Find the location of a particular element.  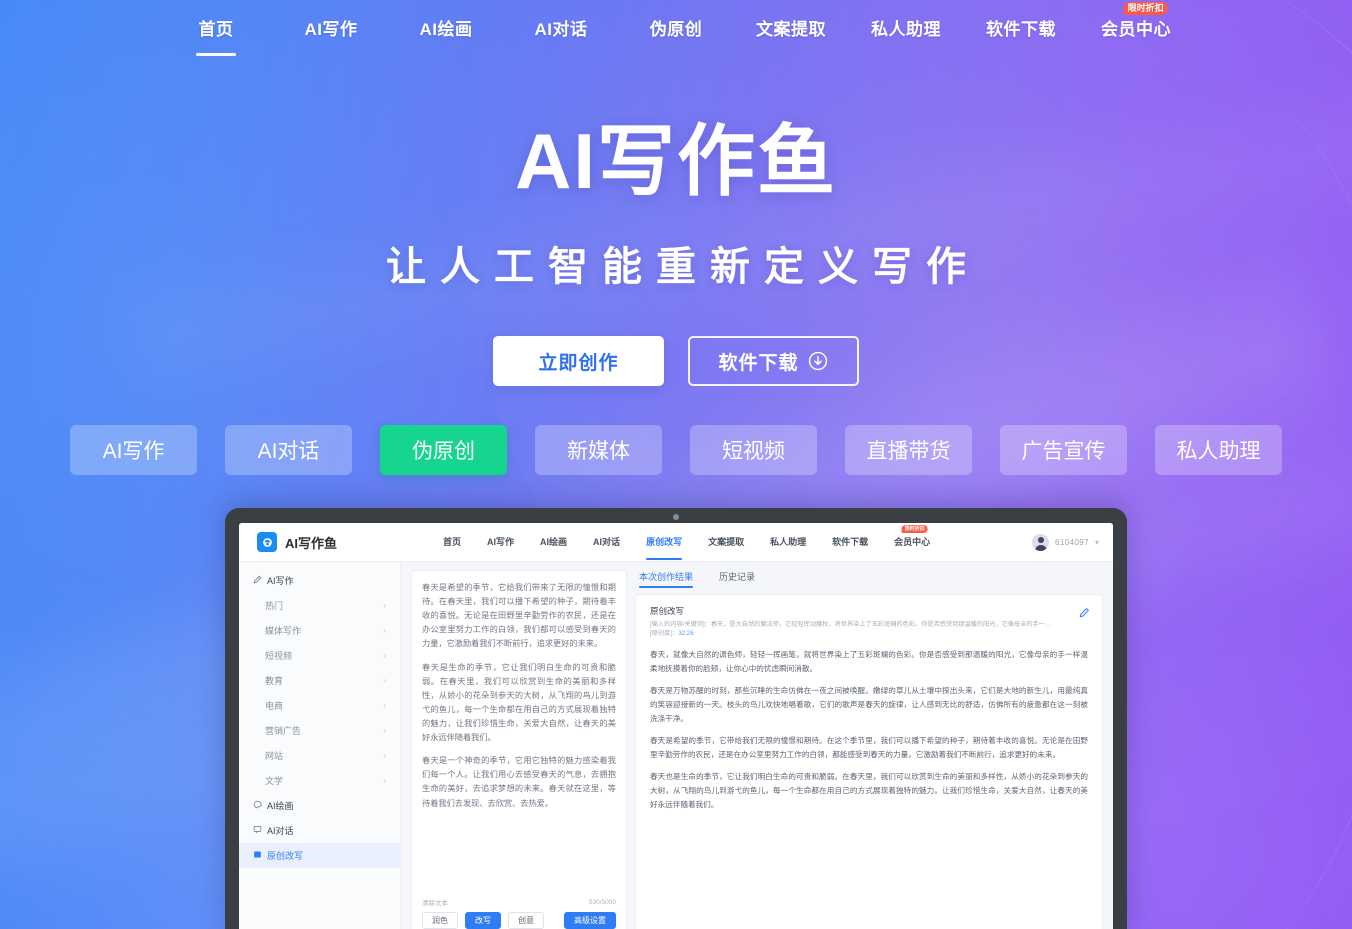

hero-subtitle: 让人工智能重新定义写作 is located at coordinates (683, 267).